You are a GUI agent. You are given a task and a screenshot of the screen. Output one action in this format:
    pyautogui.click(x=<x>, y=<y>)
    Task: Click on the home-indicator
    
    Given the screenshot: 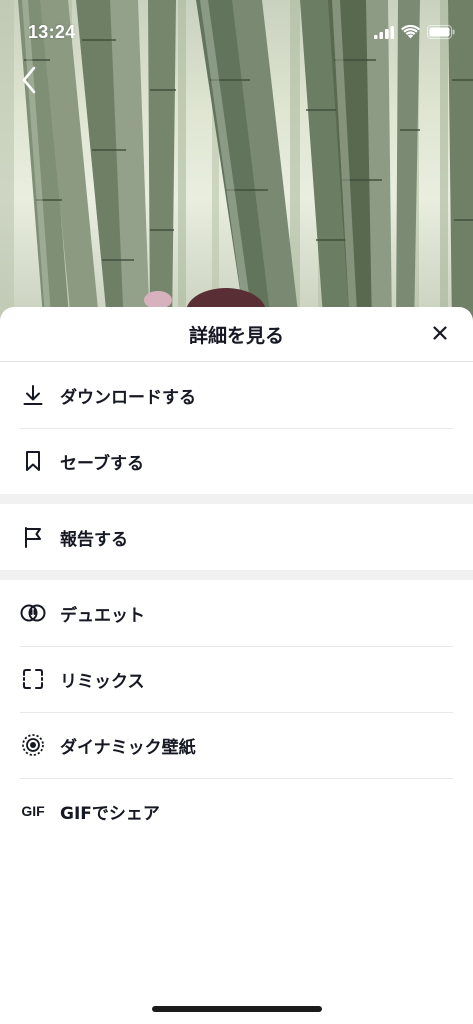 What is the action you would take?
    pyautogui.click(x=237, y=1009)
    